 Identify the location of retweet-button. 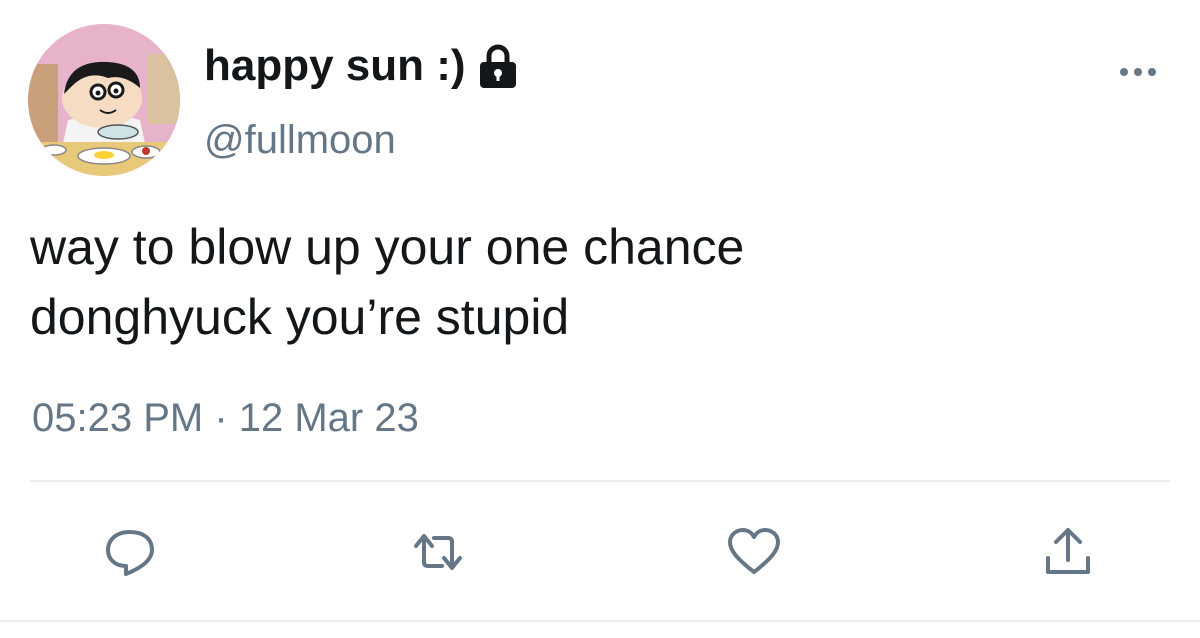
(438, 552).